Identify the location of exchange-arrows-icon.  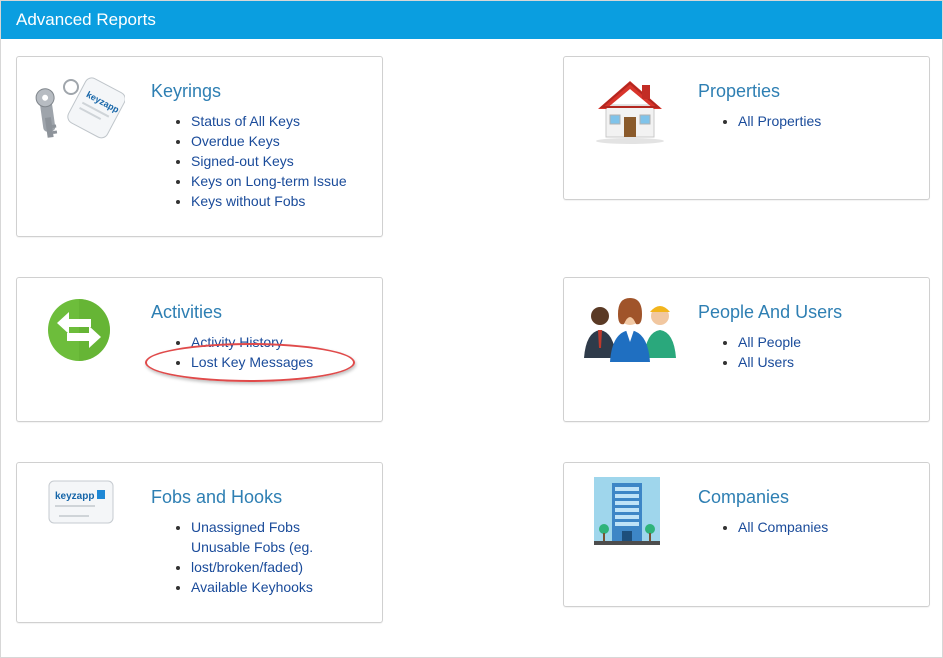
(80, 330).